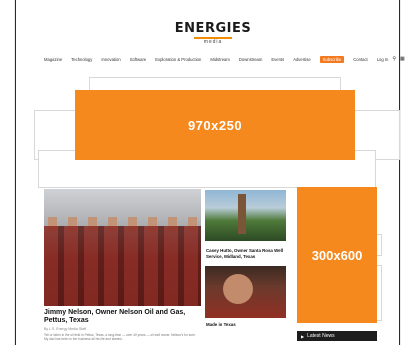 The image size is (412, 345). I want to click on logo-wordmark: ENERGIES, so click(213, 28).